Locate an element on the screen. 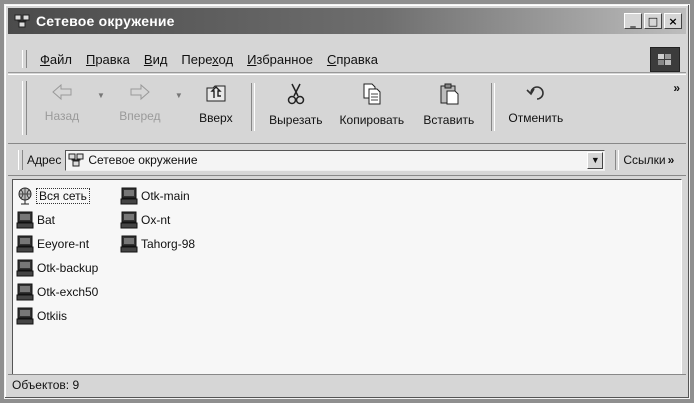 This screenshot has width=694, height=403. menu-help: Справка is located at coordinates (352, 59).